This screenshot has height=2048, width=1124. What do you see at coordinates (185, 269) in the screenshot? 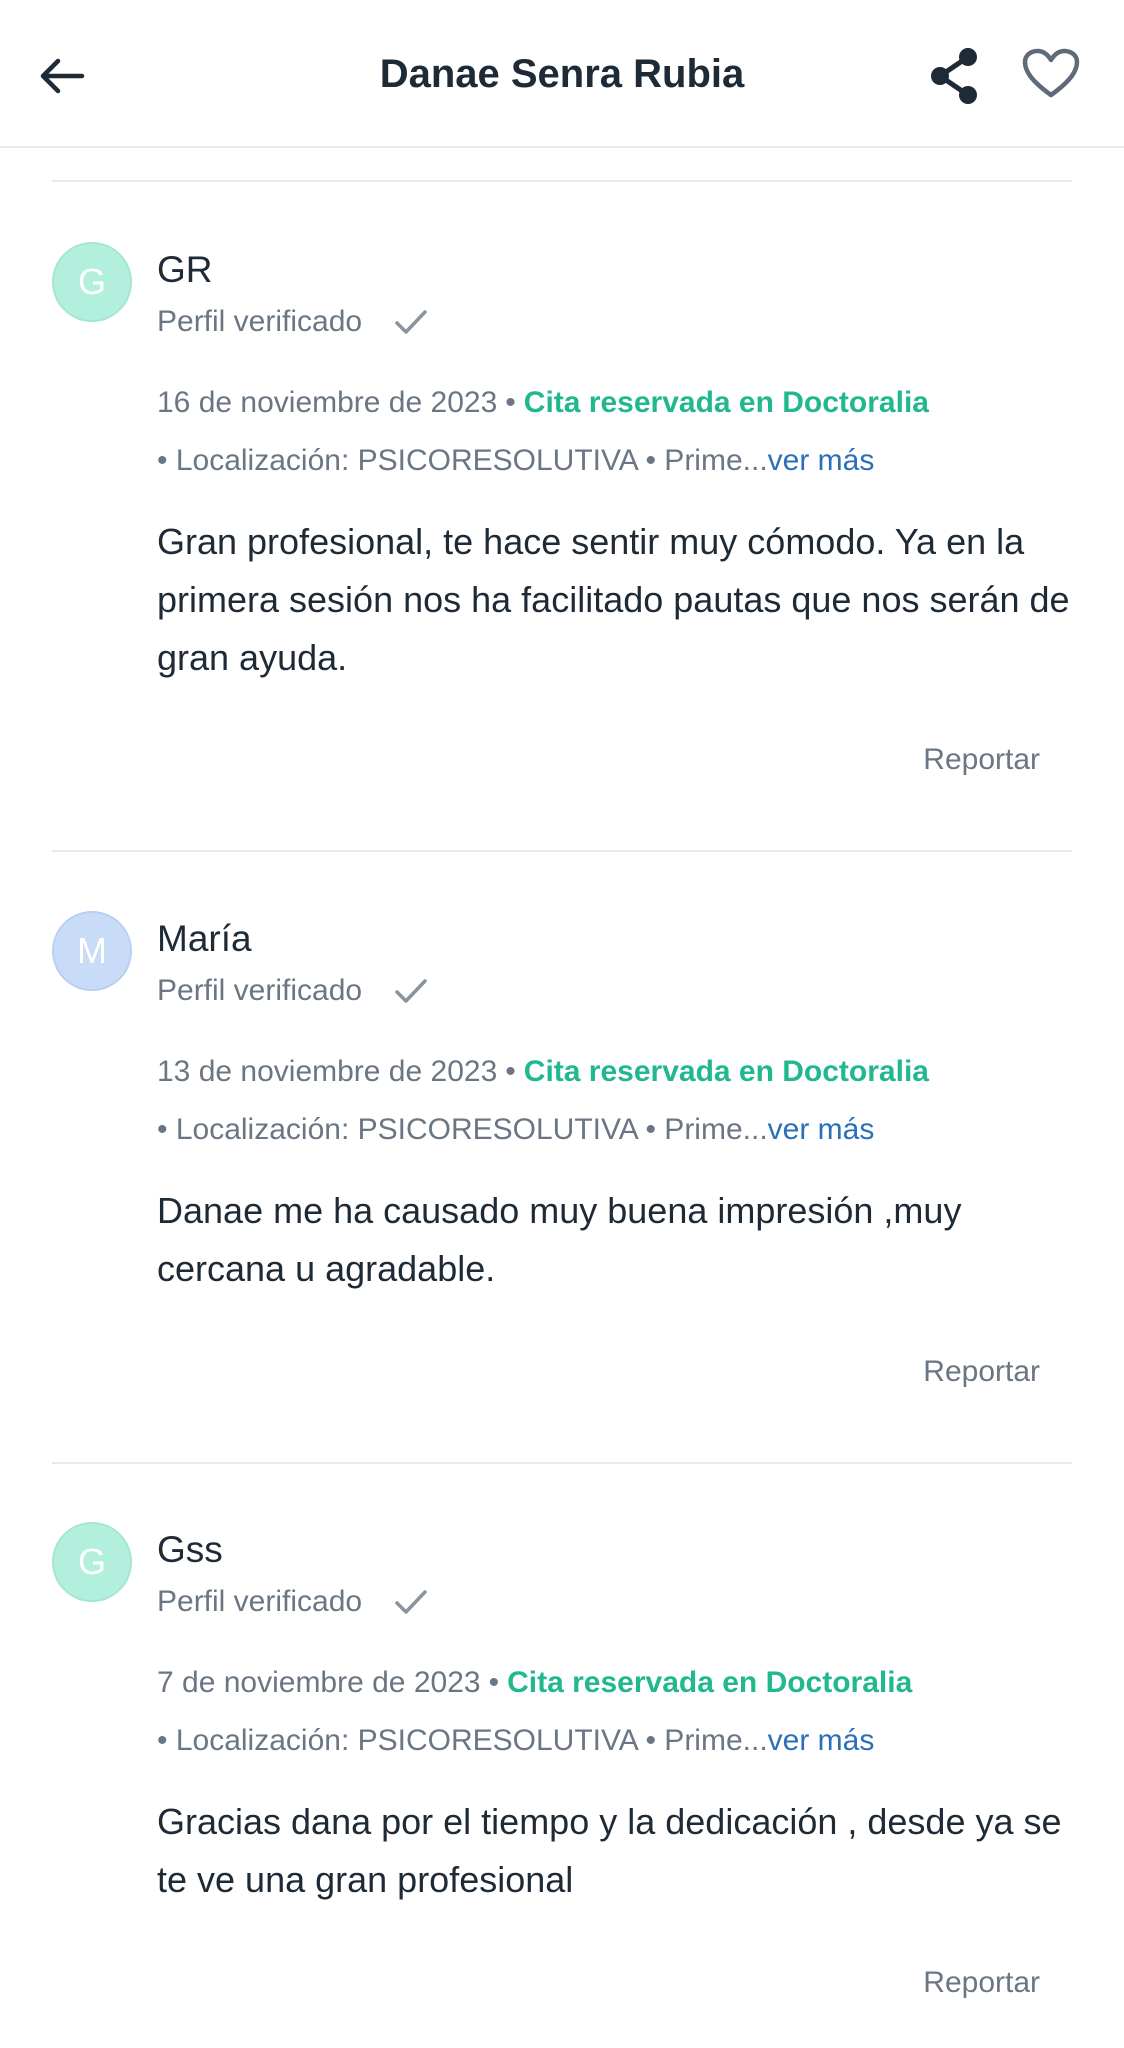
I see `reviewer-name: GR` at bounding box center [185, 269].